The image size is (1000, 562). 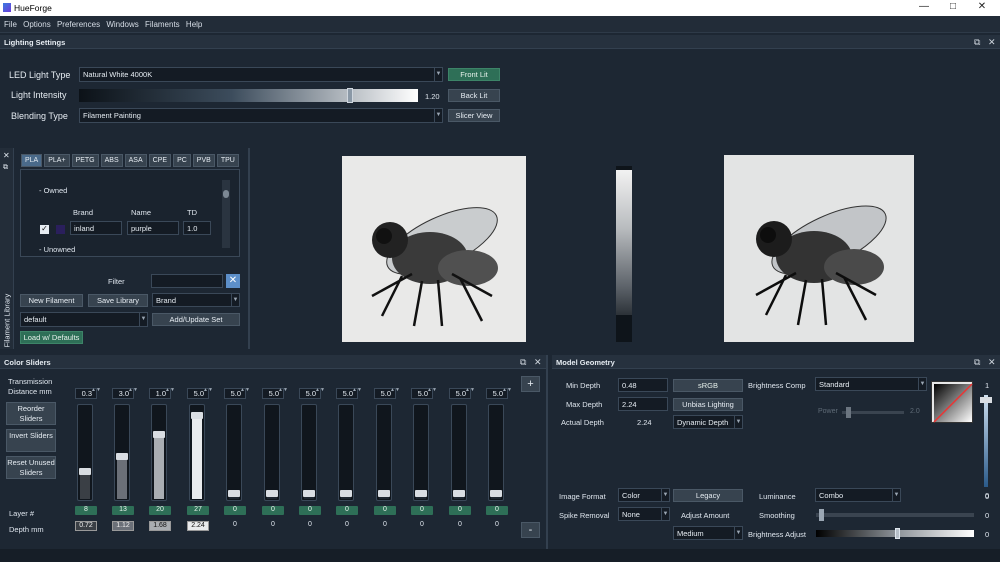 What do you see at coordinates (86, 510) in the screenshot?
I see `layer-number: 8` at bounding box center [86, 510].